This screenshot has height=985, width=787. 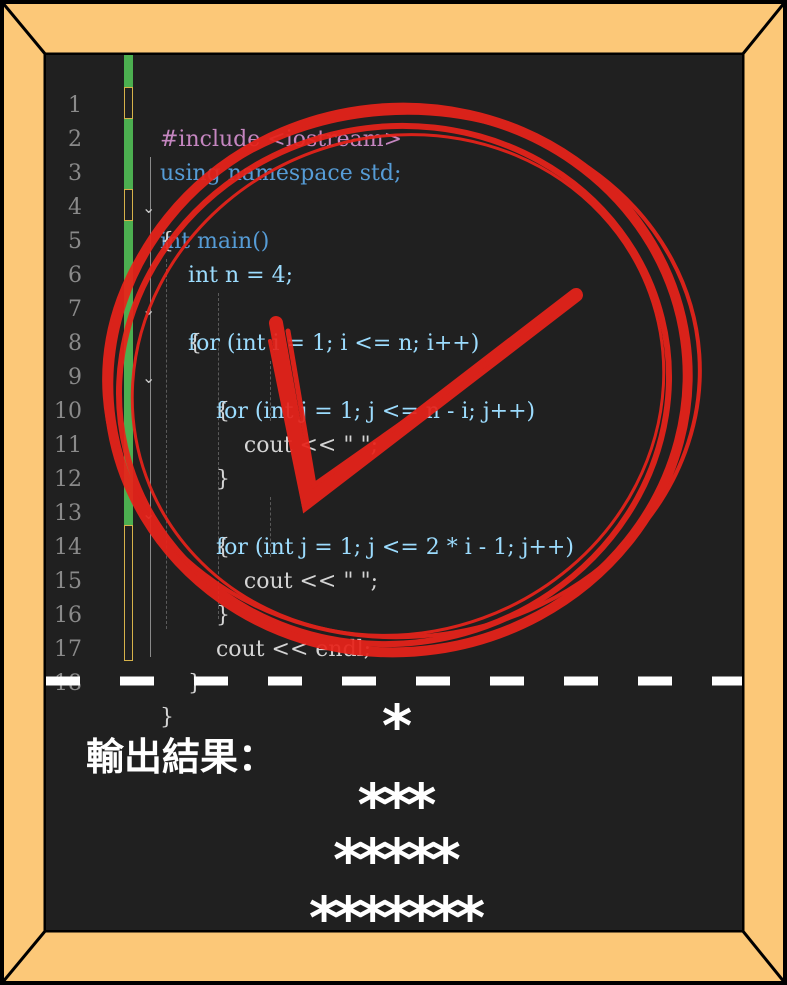 What do you see at coordinates (394, 409) in the screenshot?
I see `code-line: 10 cout << " ";` at bounding box center [394, 409].